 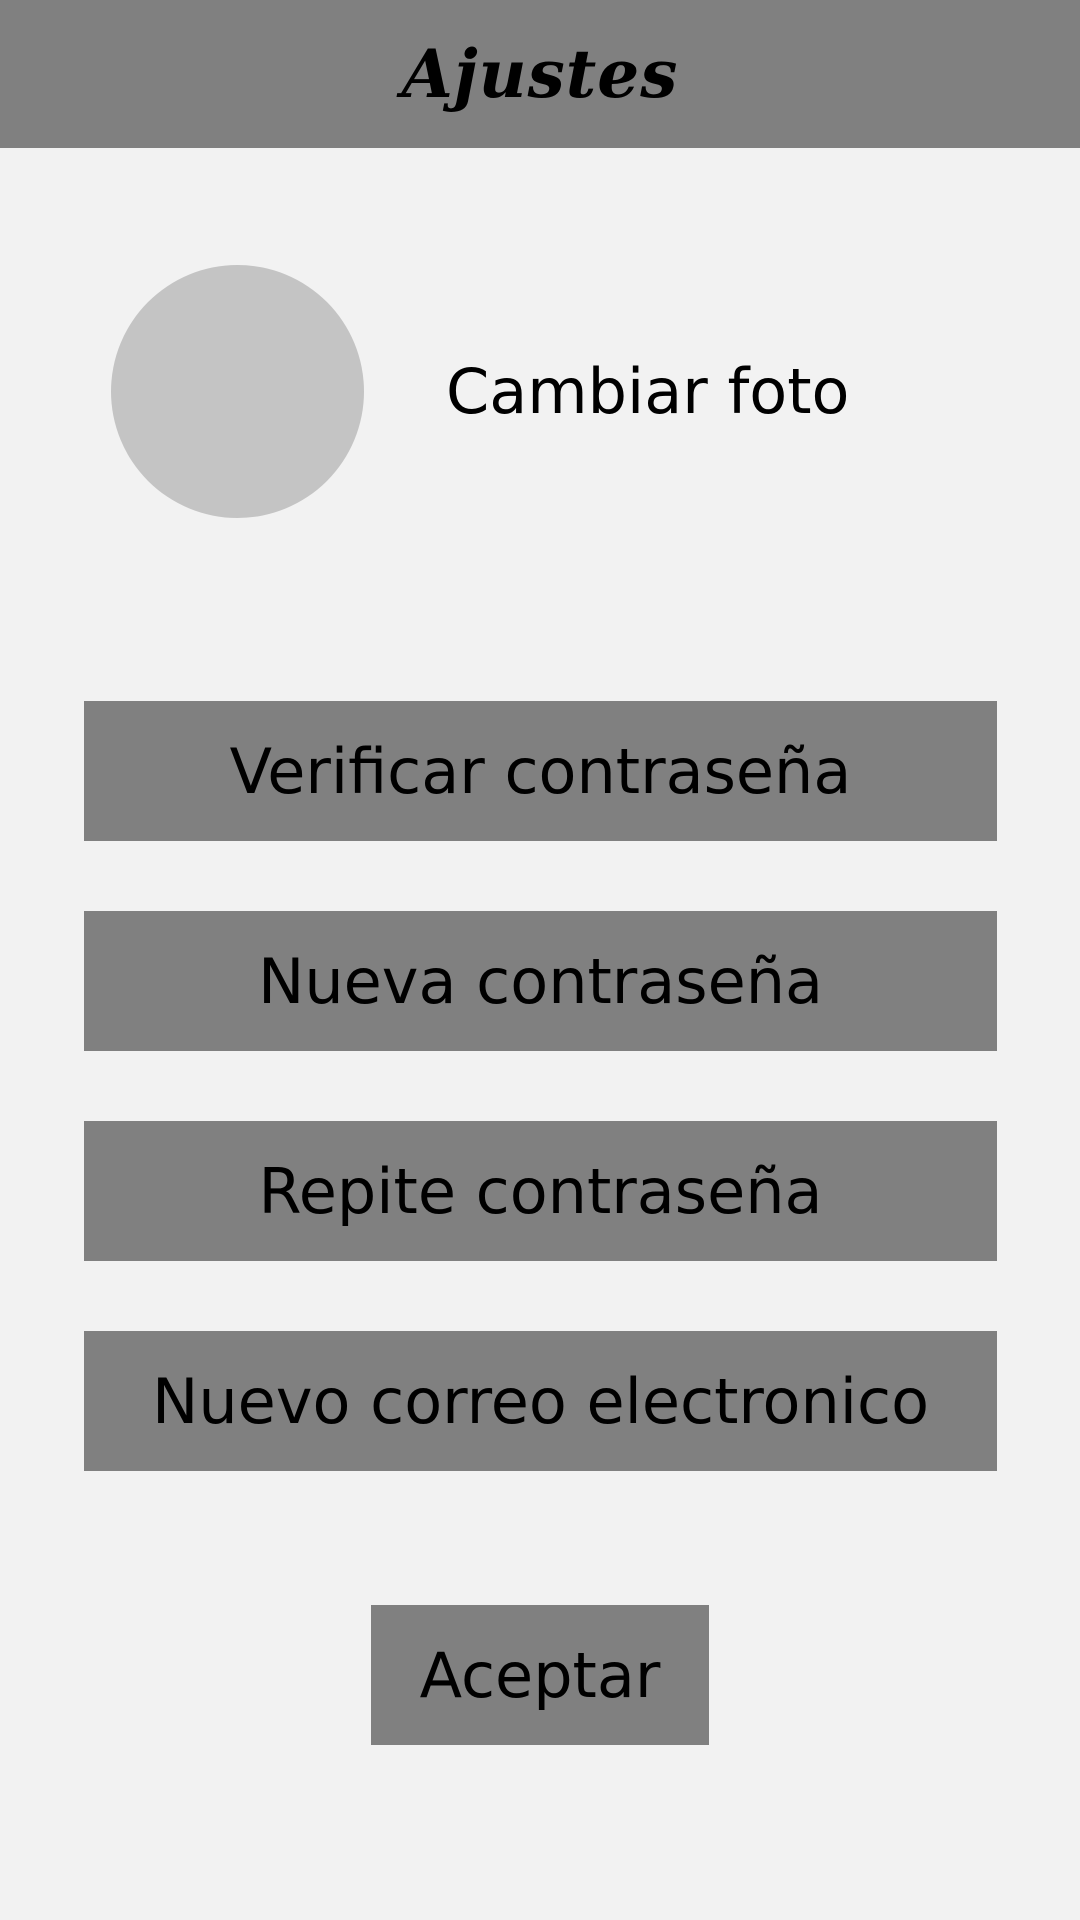 I want to click on avatar, so click(x=237, y=391).